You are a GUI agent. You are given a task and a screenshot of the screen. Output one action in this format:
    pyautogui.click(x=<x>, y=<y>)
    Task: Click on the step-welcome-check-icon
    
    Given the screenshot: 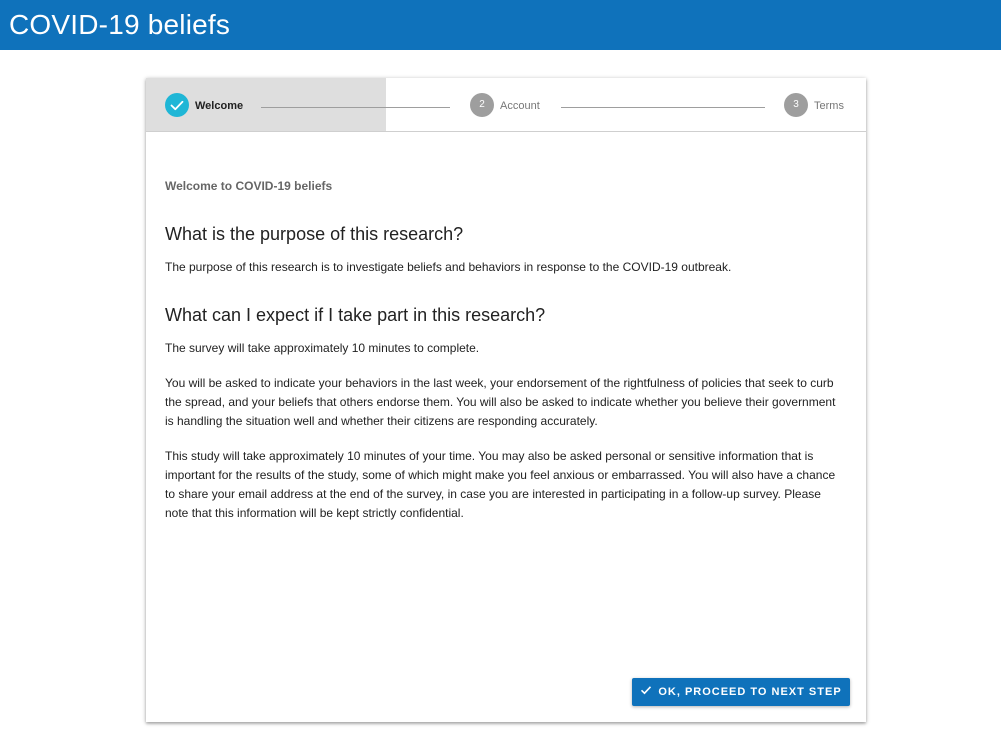 What is the action you would take?
    pyautogui.click(x=177, y=105)
    